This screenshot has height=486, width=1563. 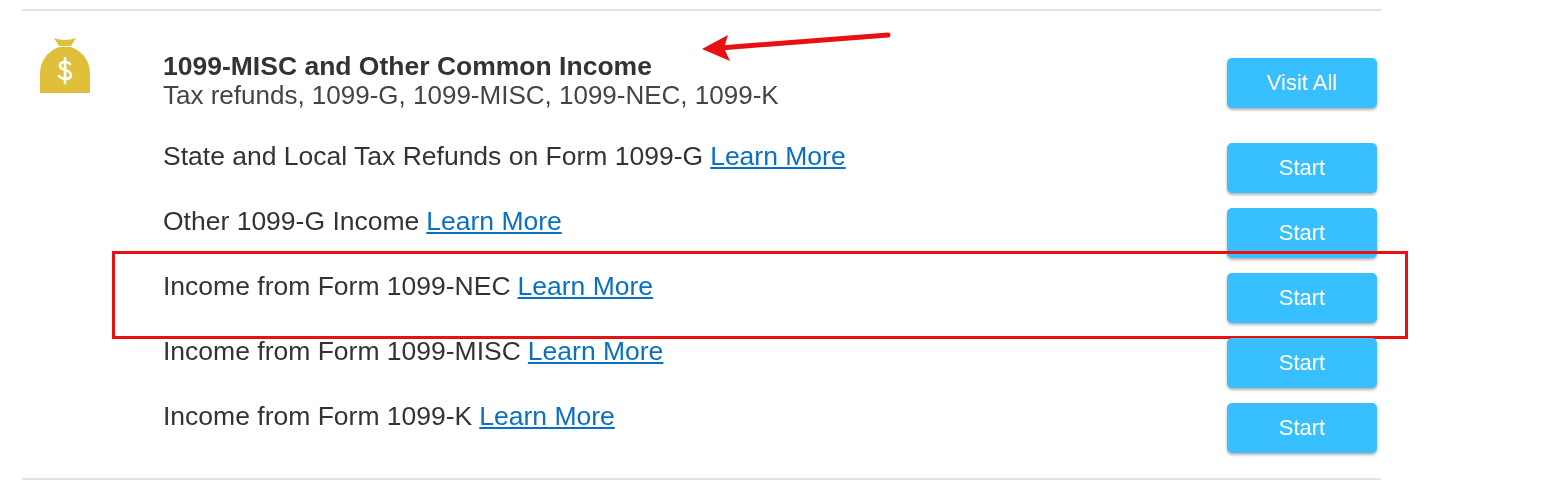 I want to click on row-label: Income from Form 1099-K, so click(x=318, y=416).